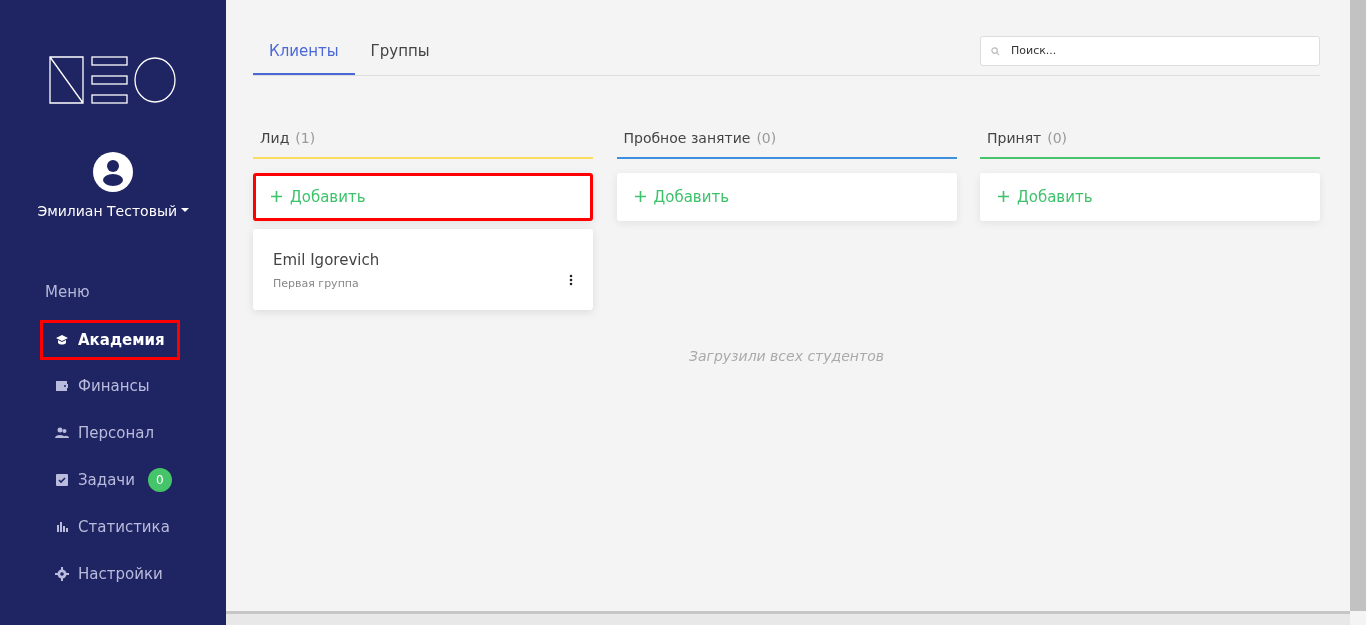 The height and width of the screenshot is (625, 1366). Describe the element at coordinates (423, 139) in the screenshot. I see `column-header: Лид (1)` at that location.